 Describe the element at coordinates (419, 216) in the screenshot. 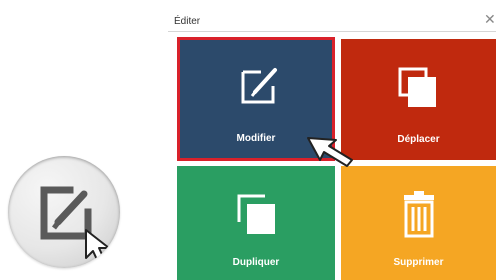

I see `trash-icon` at that location.